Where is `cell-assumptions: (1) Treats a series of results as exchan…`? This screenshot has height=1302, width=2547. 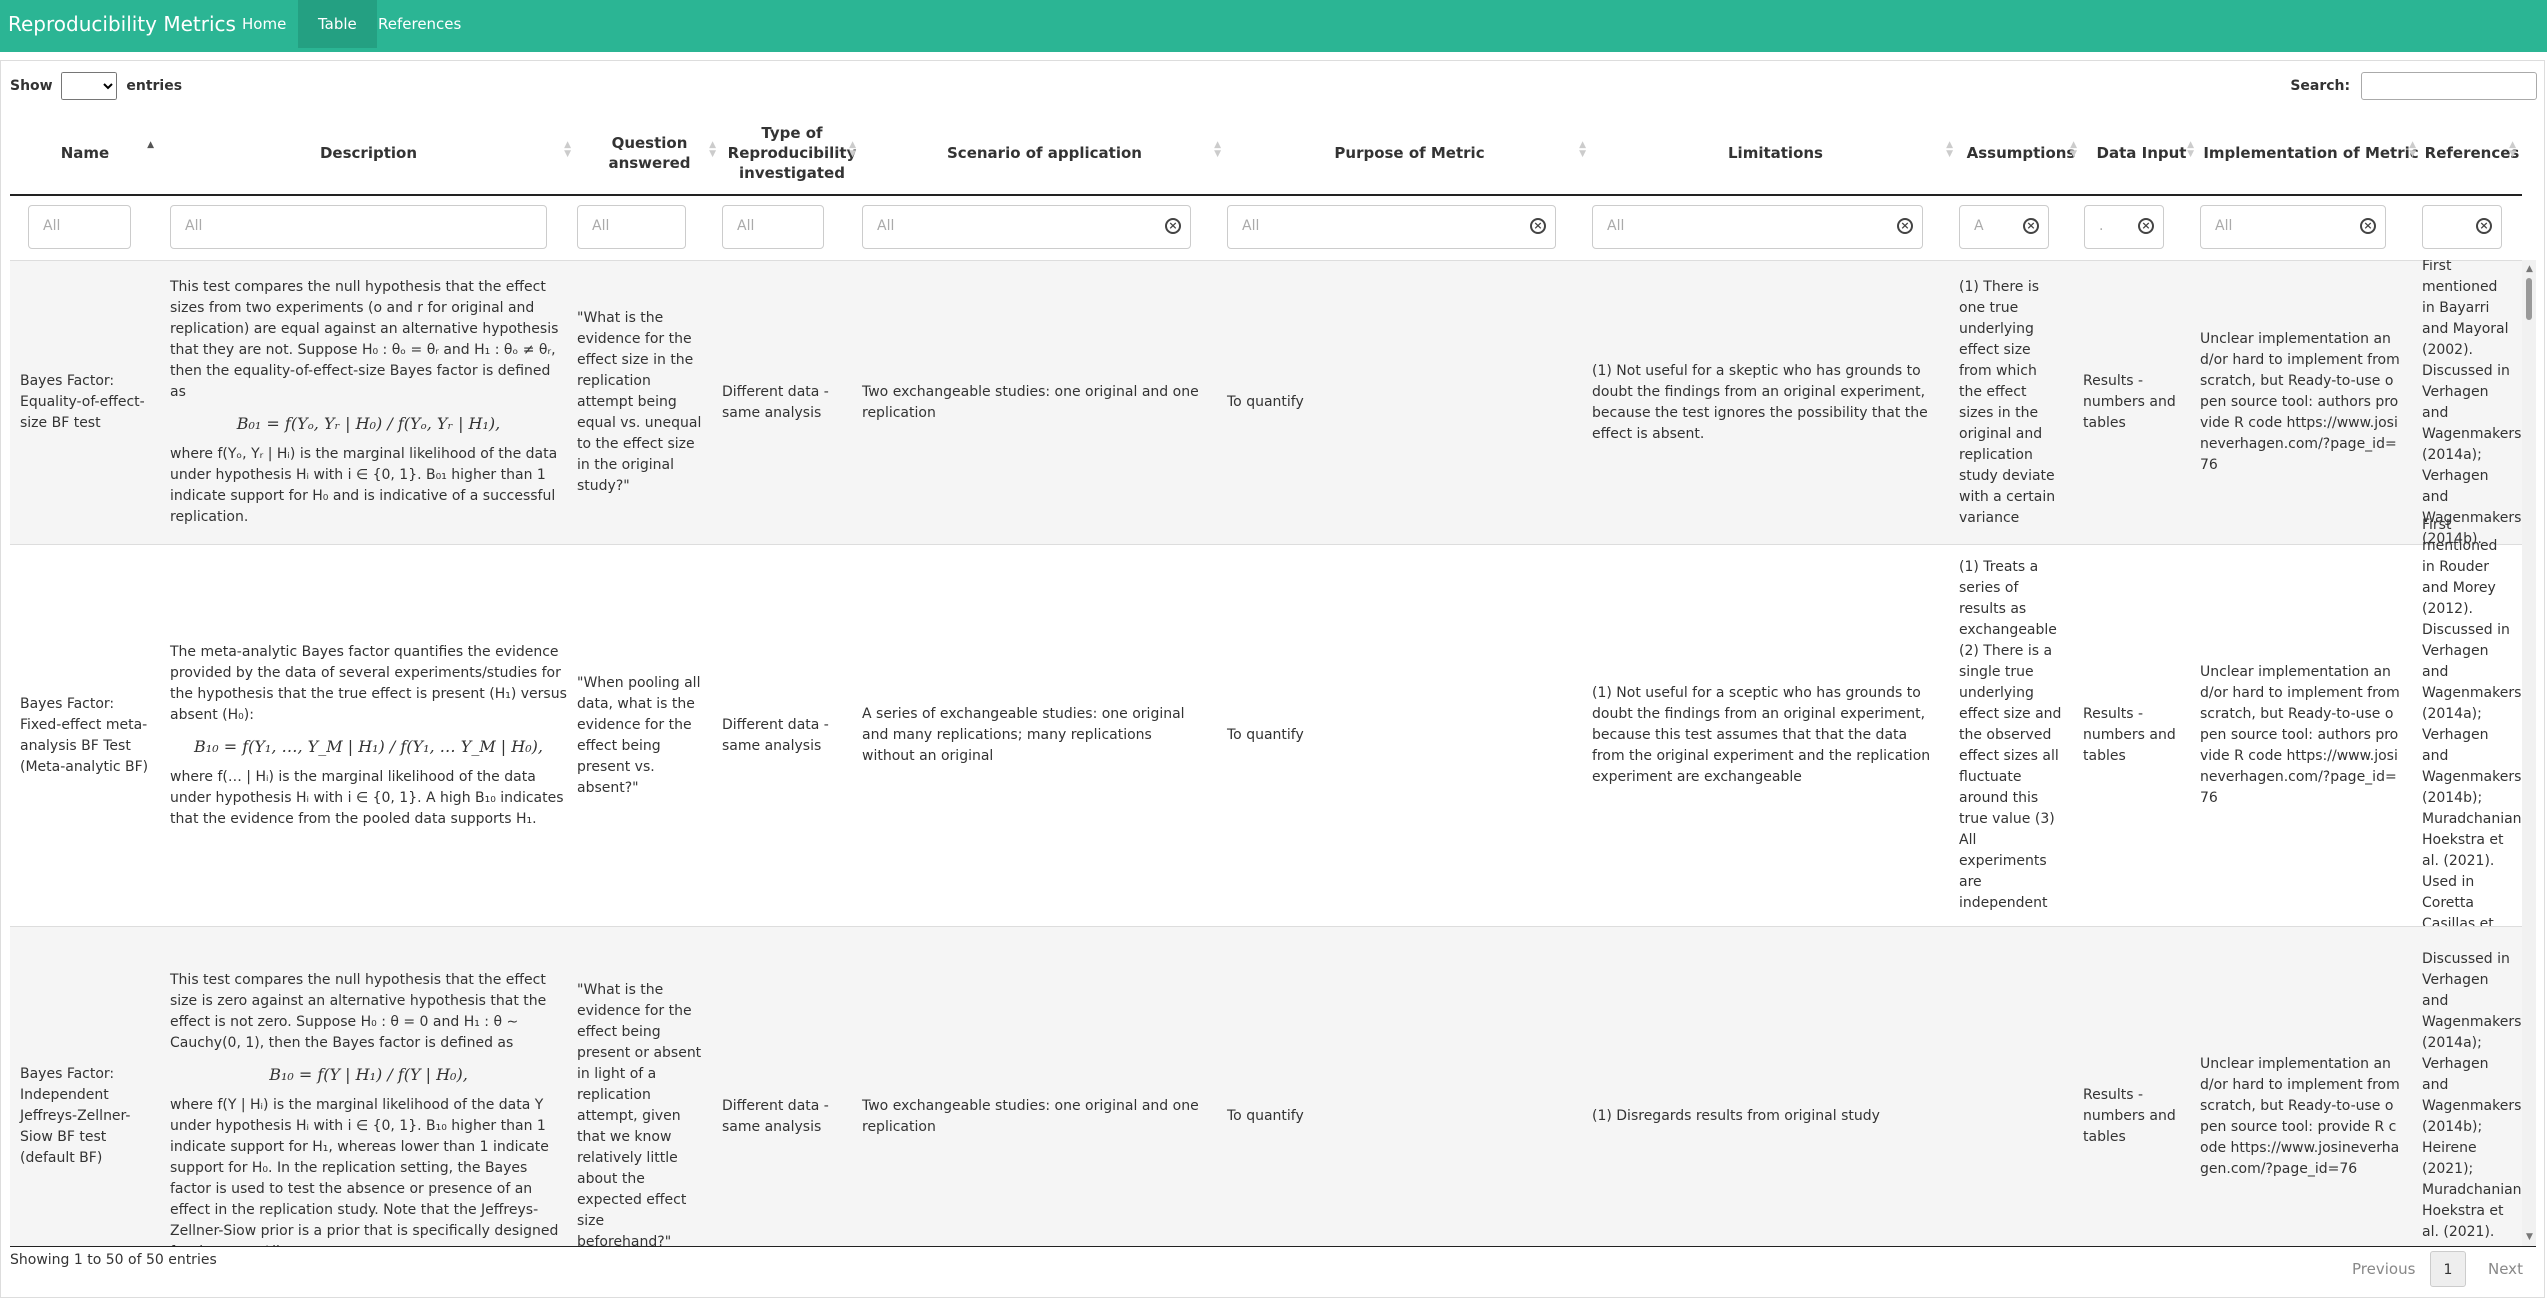
cell-assumptions: (1) Treats a series of results as exchan… is located at coordinates (2010, 735).